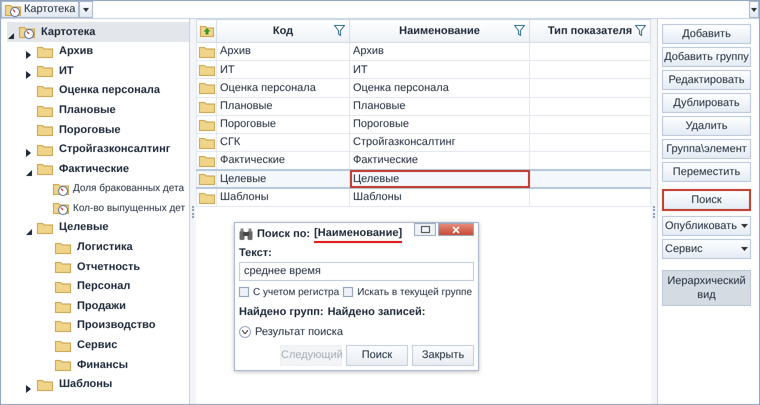  What do you see at coordinates (246, 234) in the screenshot?
I see `binoculars-icon` at bounding box center [246, 234].